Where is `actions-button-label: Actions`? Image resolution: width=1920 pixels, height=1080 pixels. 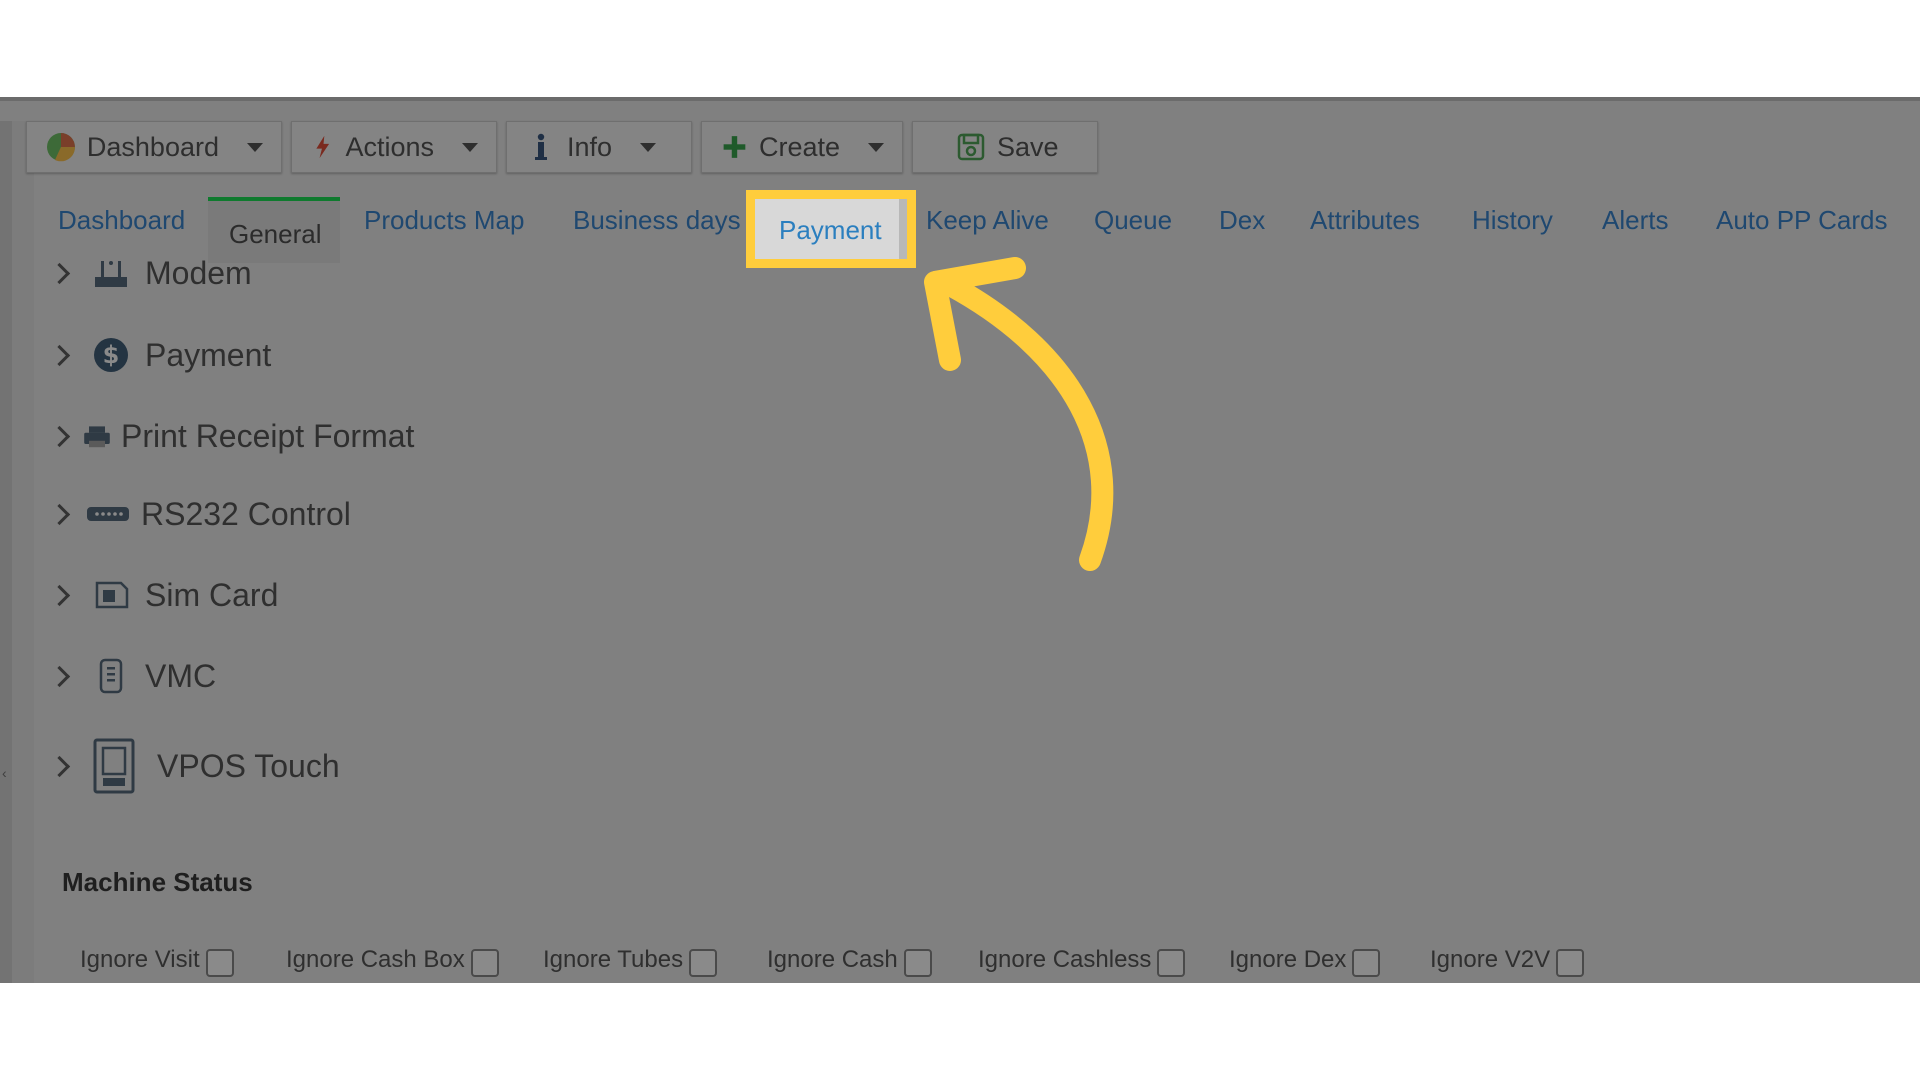
actions-button-label: Actions is located at coordinates (389, 146).